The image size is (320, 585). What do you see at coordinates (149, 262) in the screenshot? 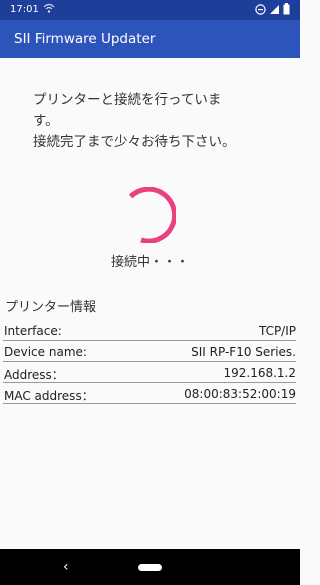
I see `connecting-status: 接続中・・・` at bounding box center [149, 262].